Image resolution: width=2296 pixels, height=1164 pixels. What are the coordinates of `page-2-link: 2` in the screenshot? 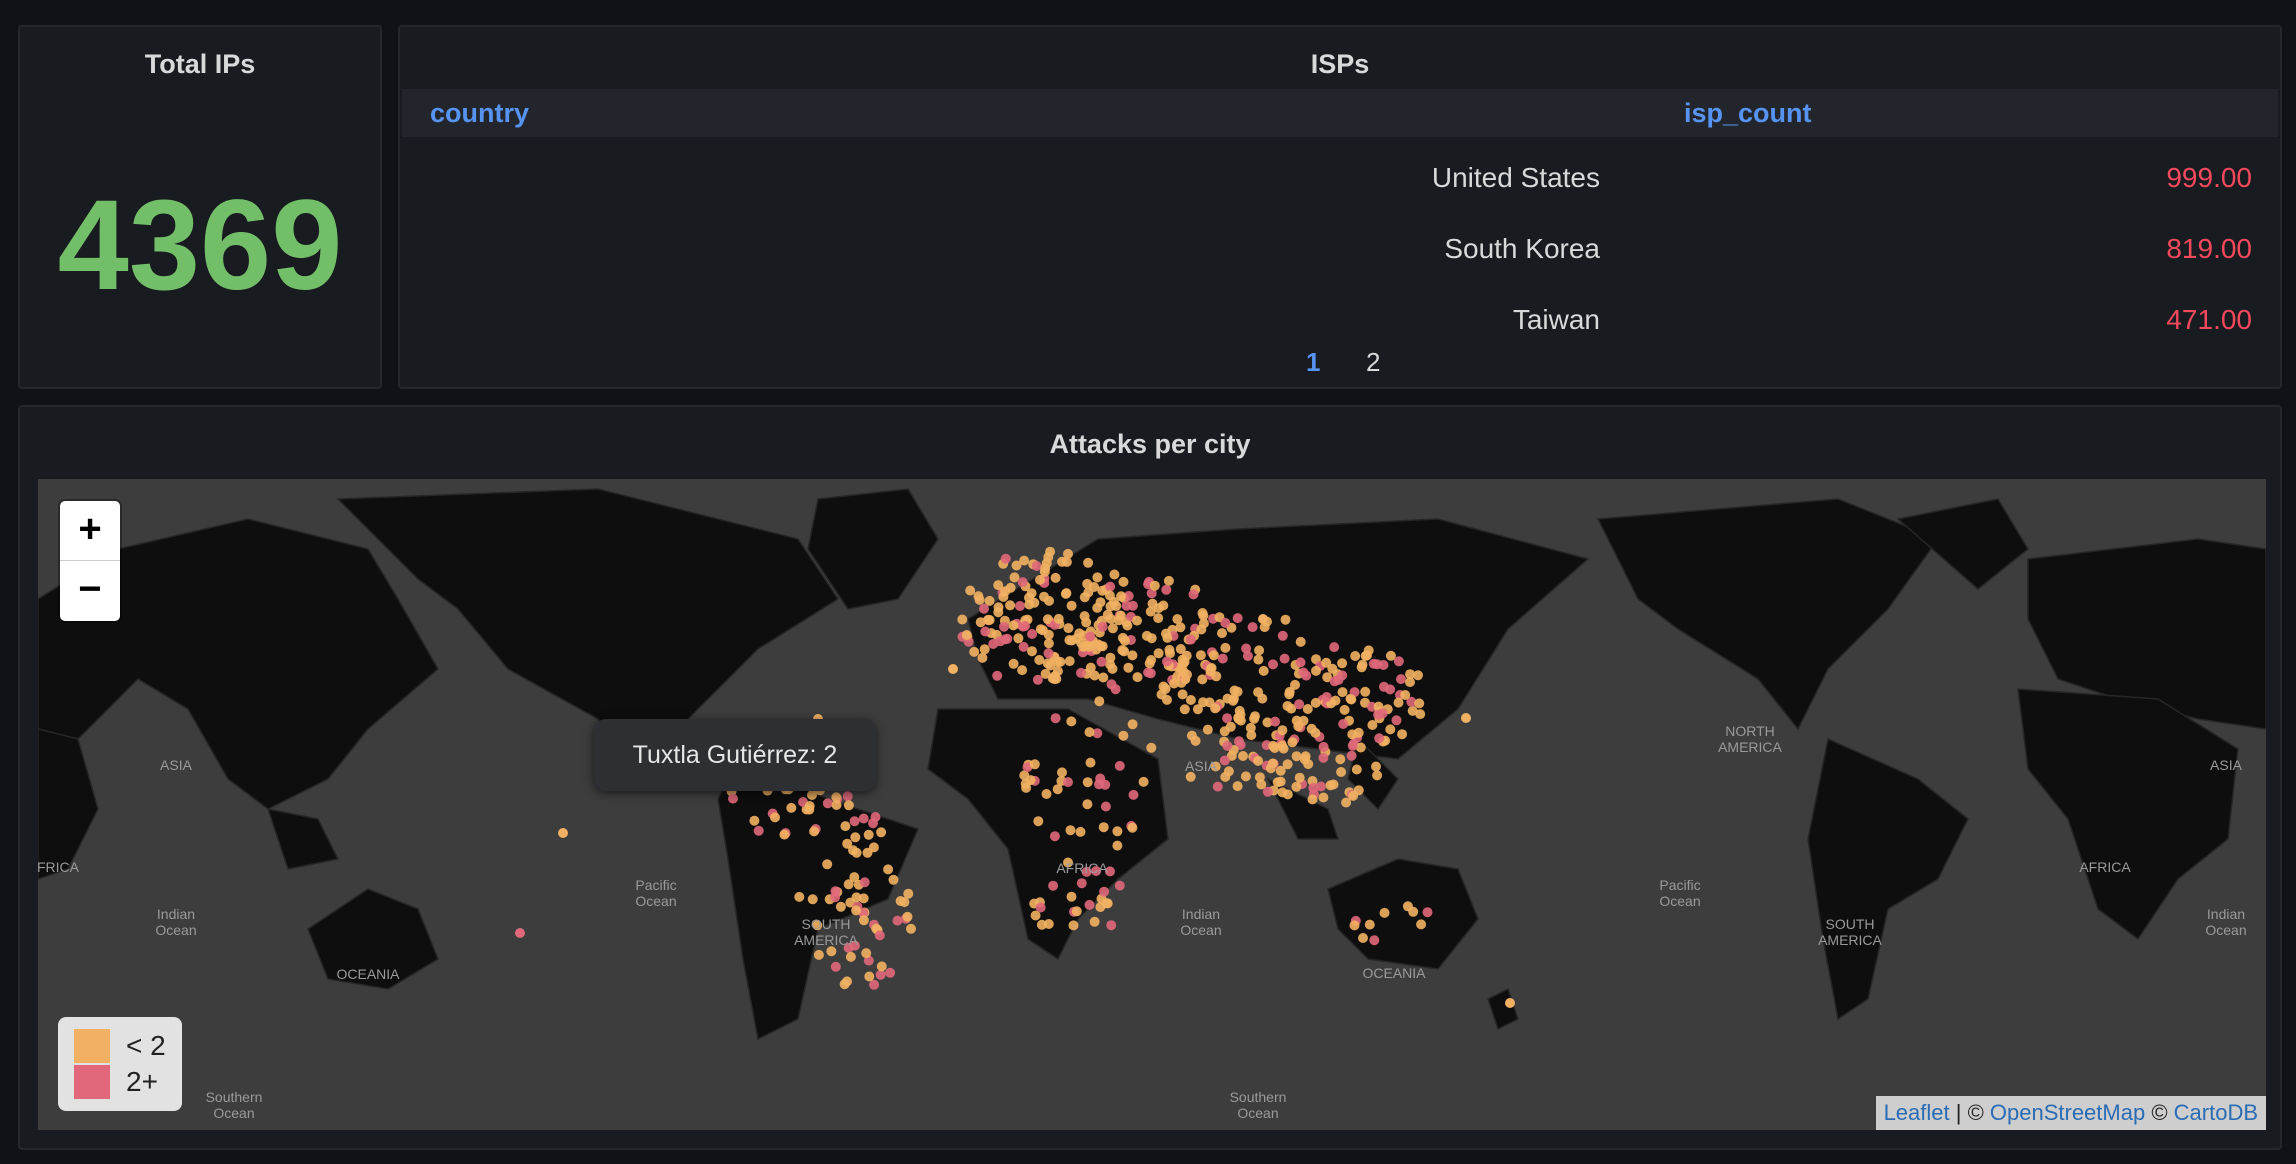 It's located at (1373, 362).